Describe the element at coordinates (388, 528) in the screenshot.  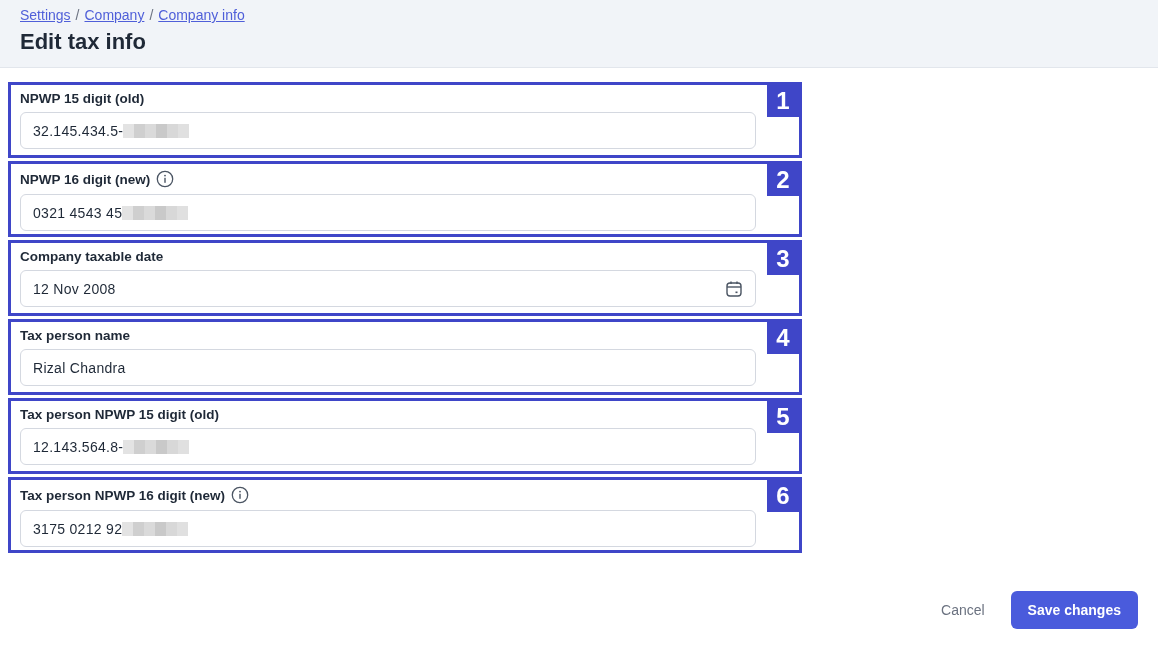
I see `input-field: 3175 0212 92` at that location.